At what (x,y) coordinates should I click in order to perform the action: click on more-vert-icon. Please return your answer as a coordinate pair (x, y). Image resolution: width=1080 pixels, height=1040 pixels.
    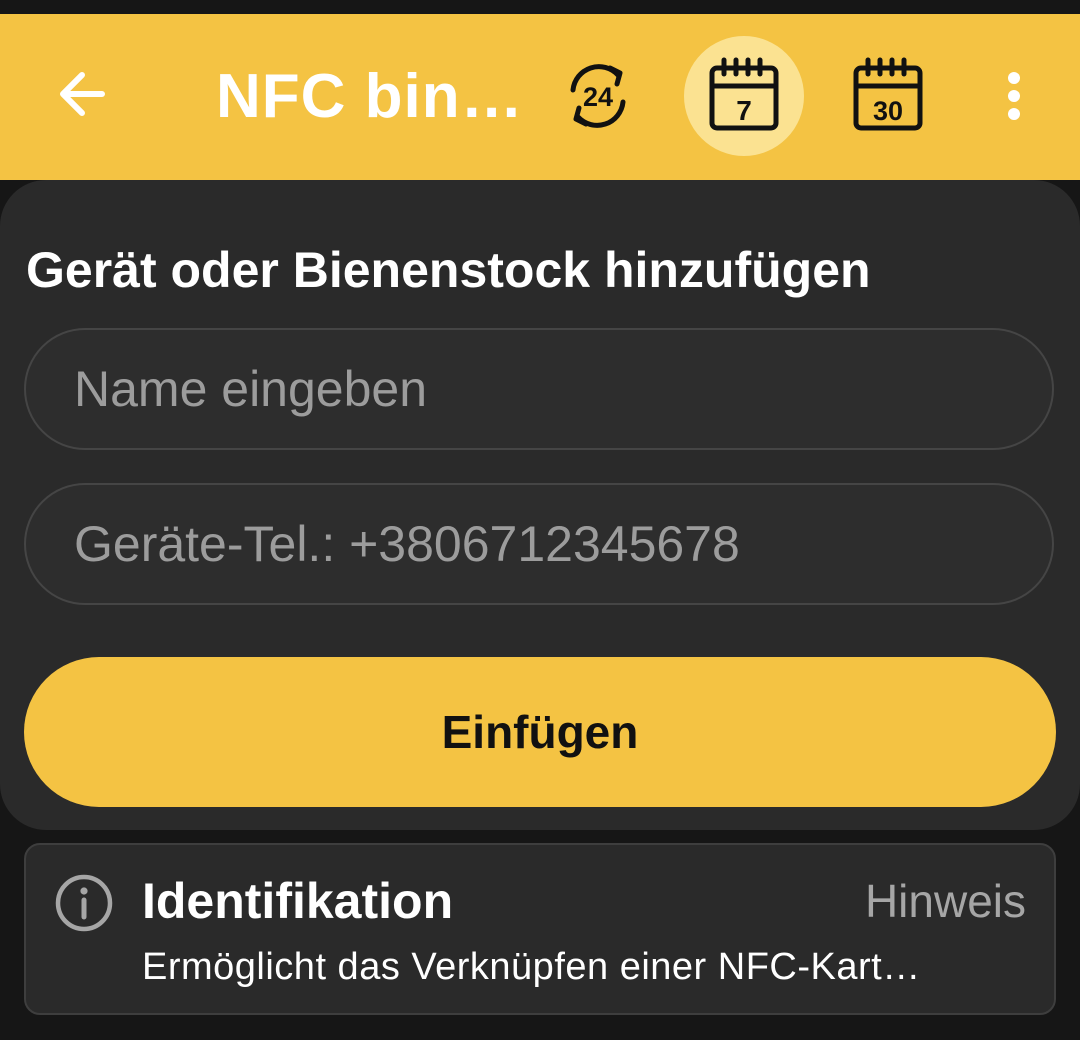
    Looking at the image, I should click on (1014, 96).